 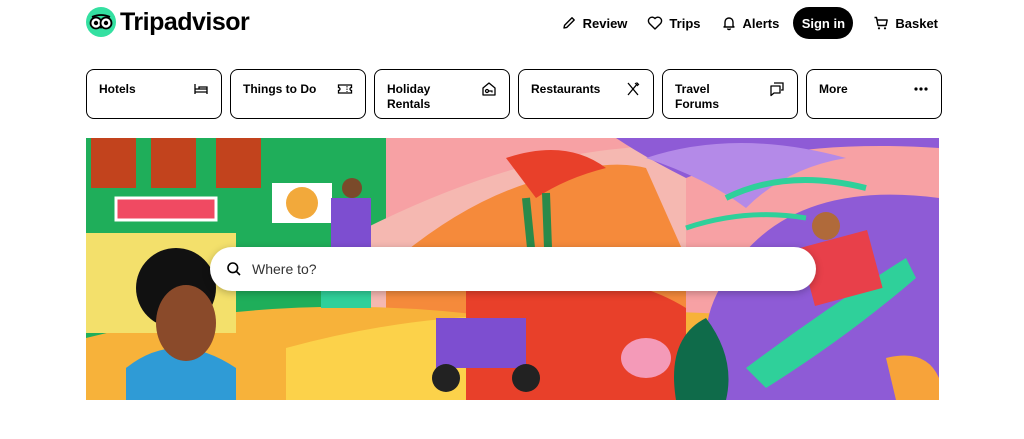 What do you see at coordinates (605, 23) in the screenshot?
I see `review-label: Review` at bounding box center [605, 23].